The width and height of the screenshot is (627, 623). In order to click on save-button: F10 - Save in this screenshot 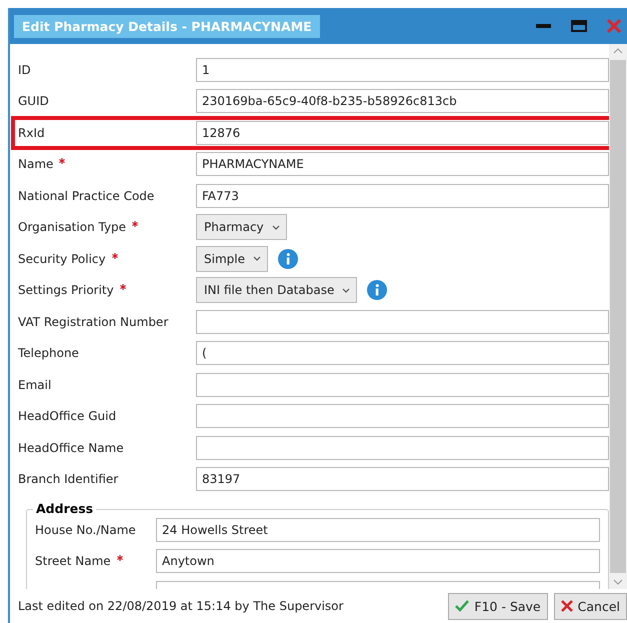, I will do `click(498, 606)`.